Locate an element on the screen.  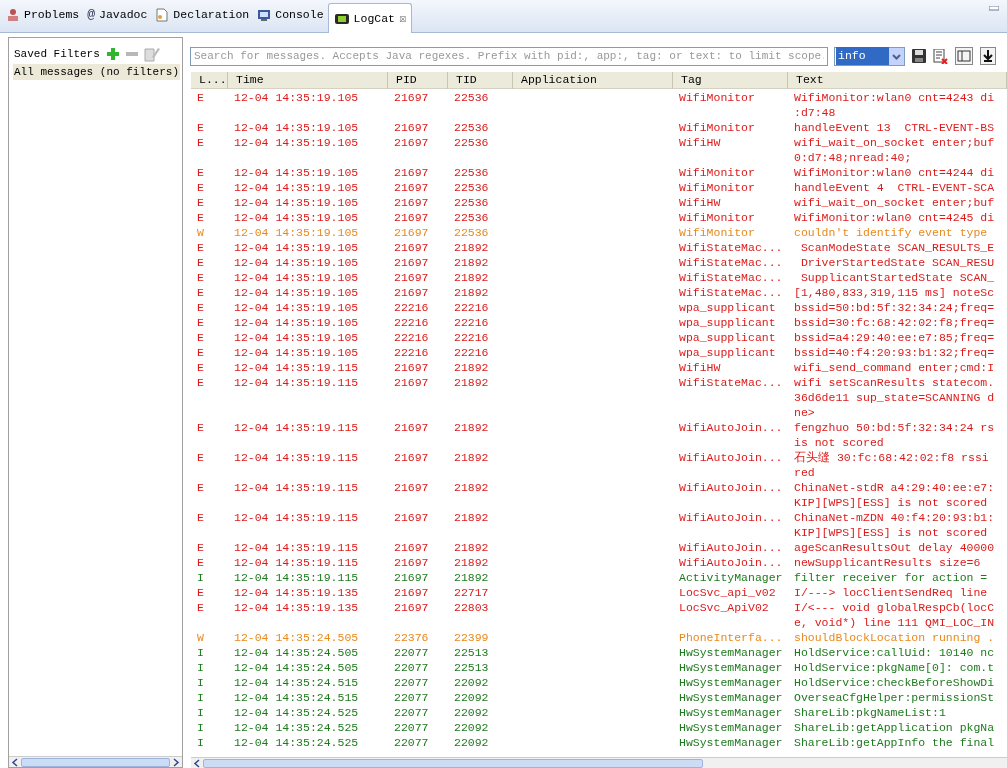
message-text: ne> is located at coordinates (805, 412).